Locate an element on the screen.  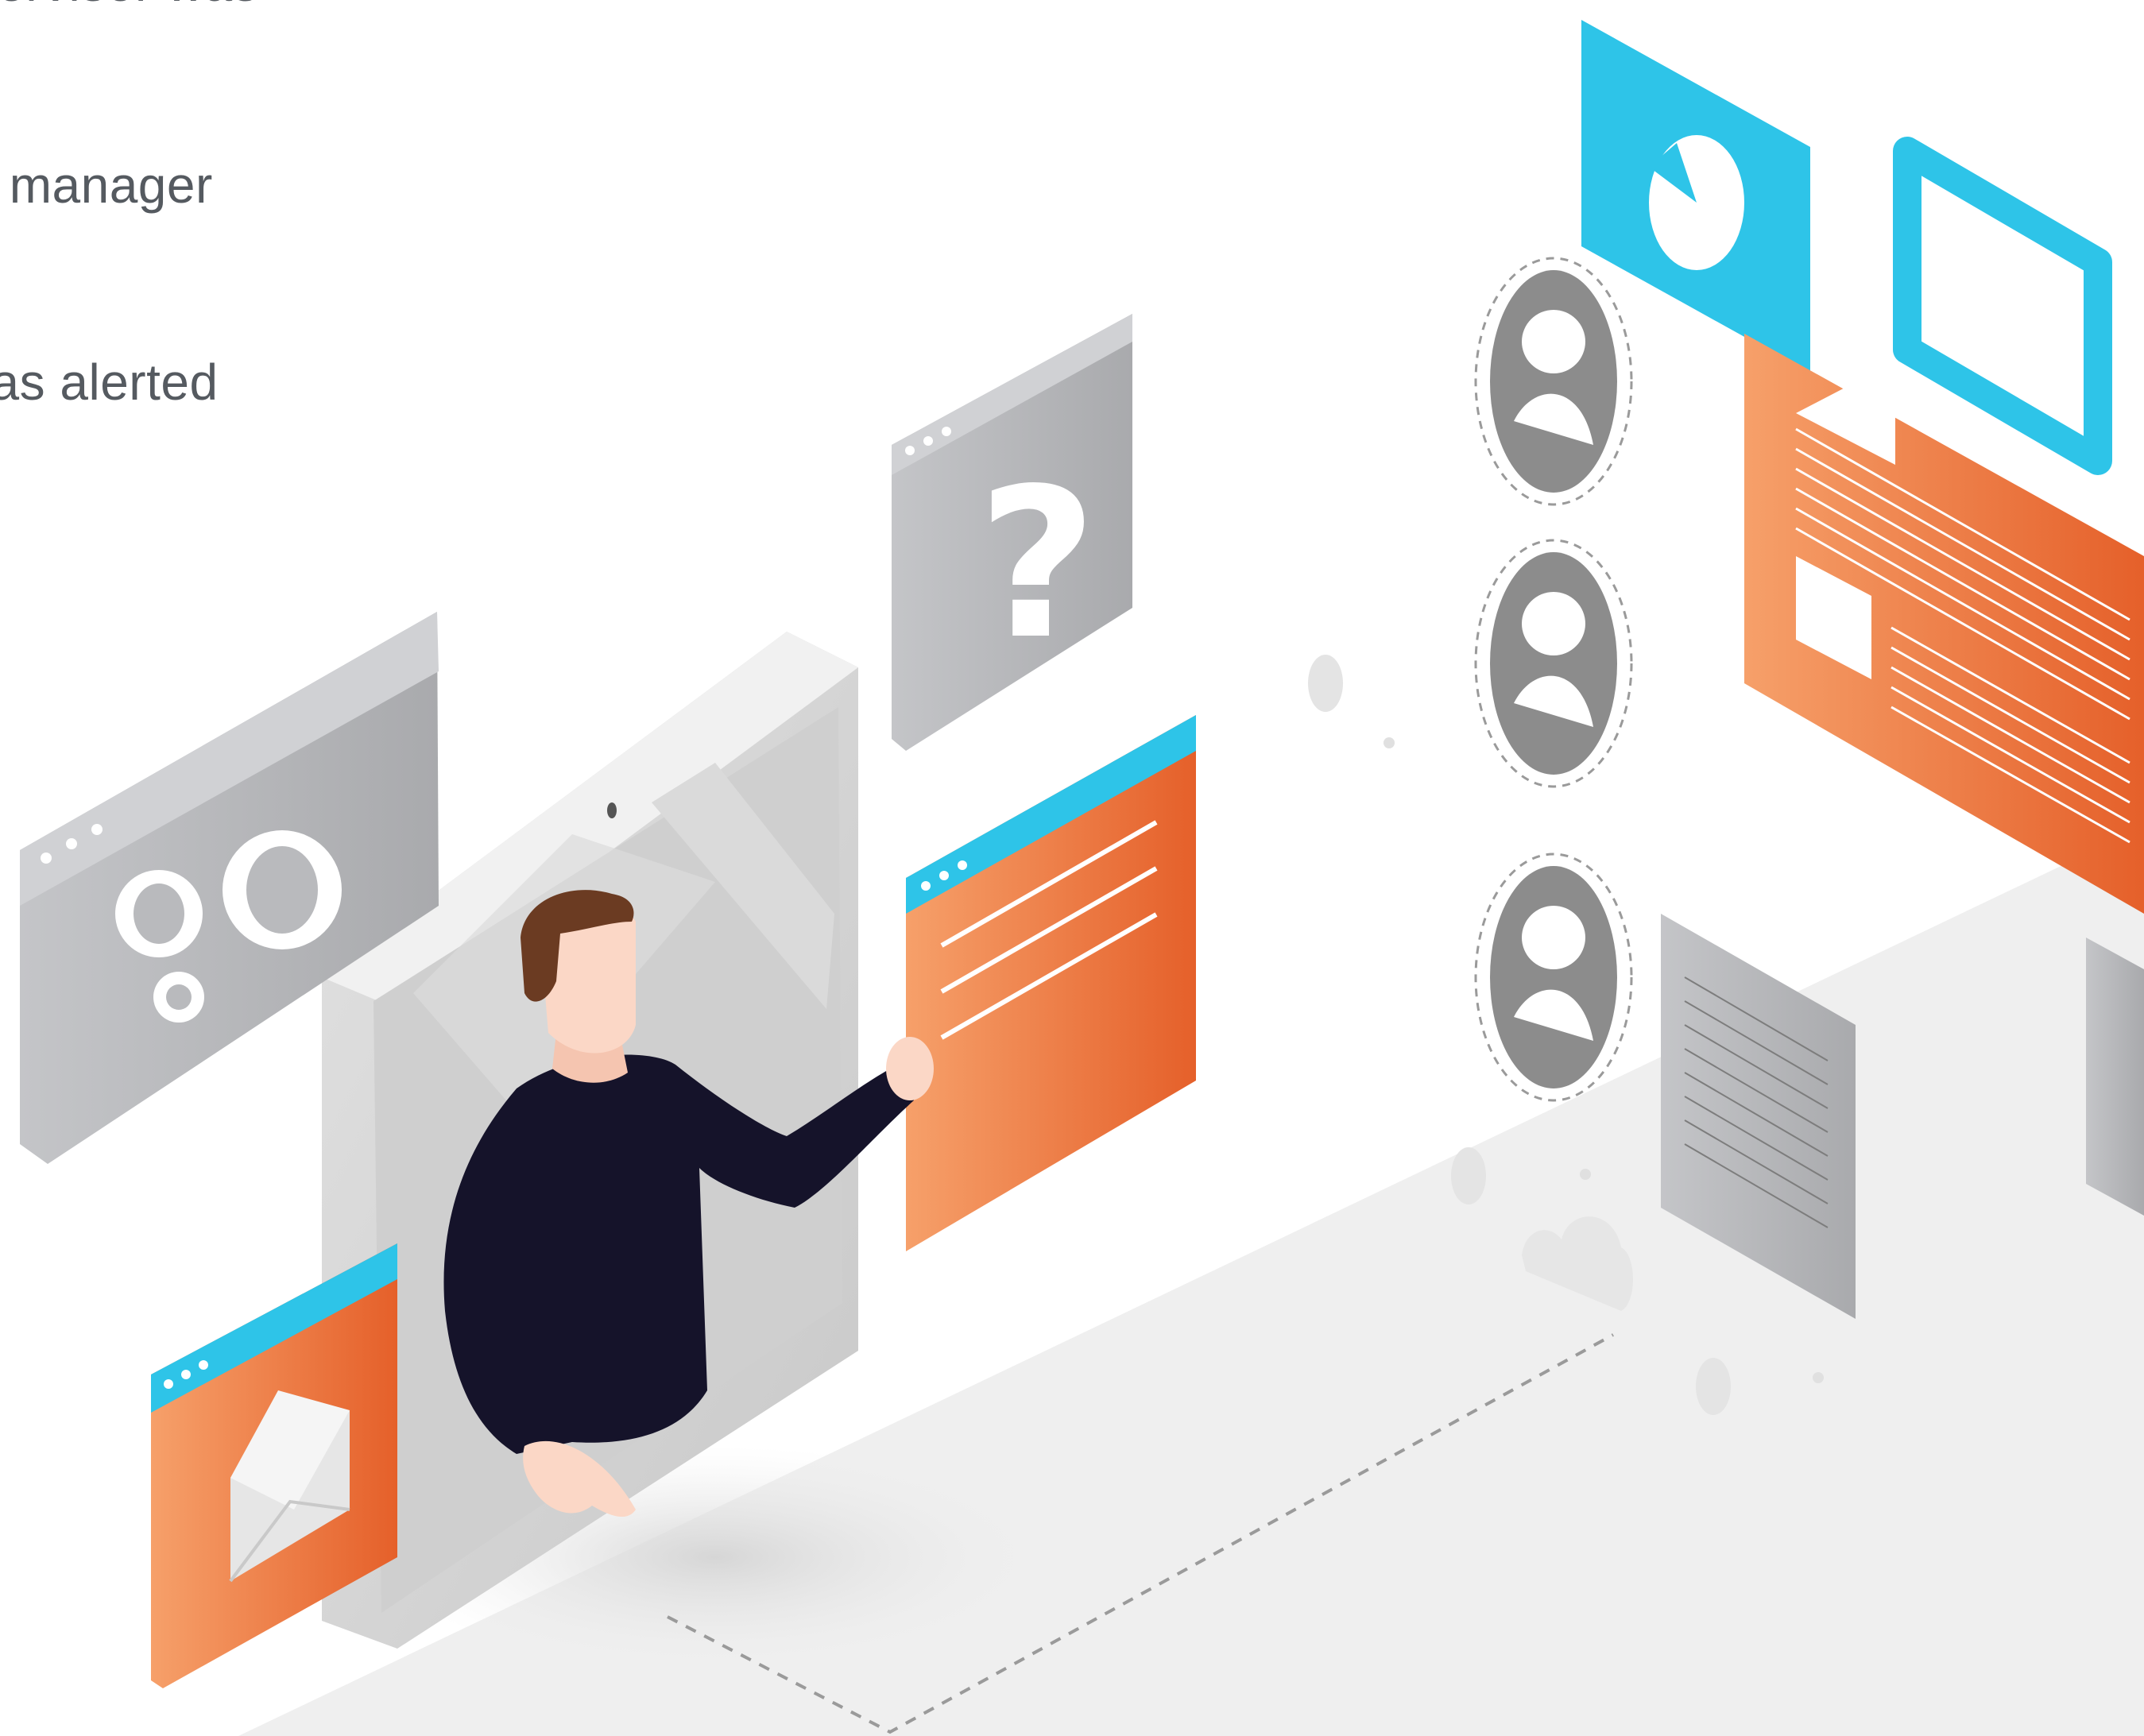
document-window is located at coordinates (1051, 983).